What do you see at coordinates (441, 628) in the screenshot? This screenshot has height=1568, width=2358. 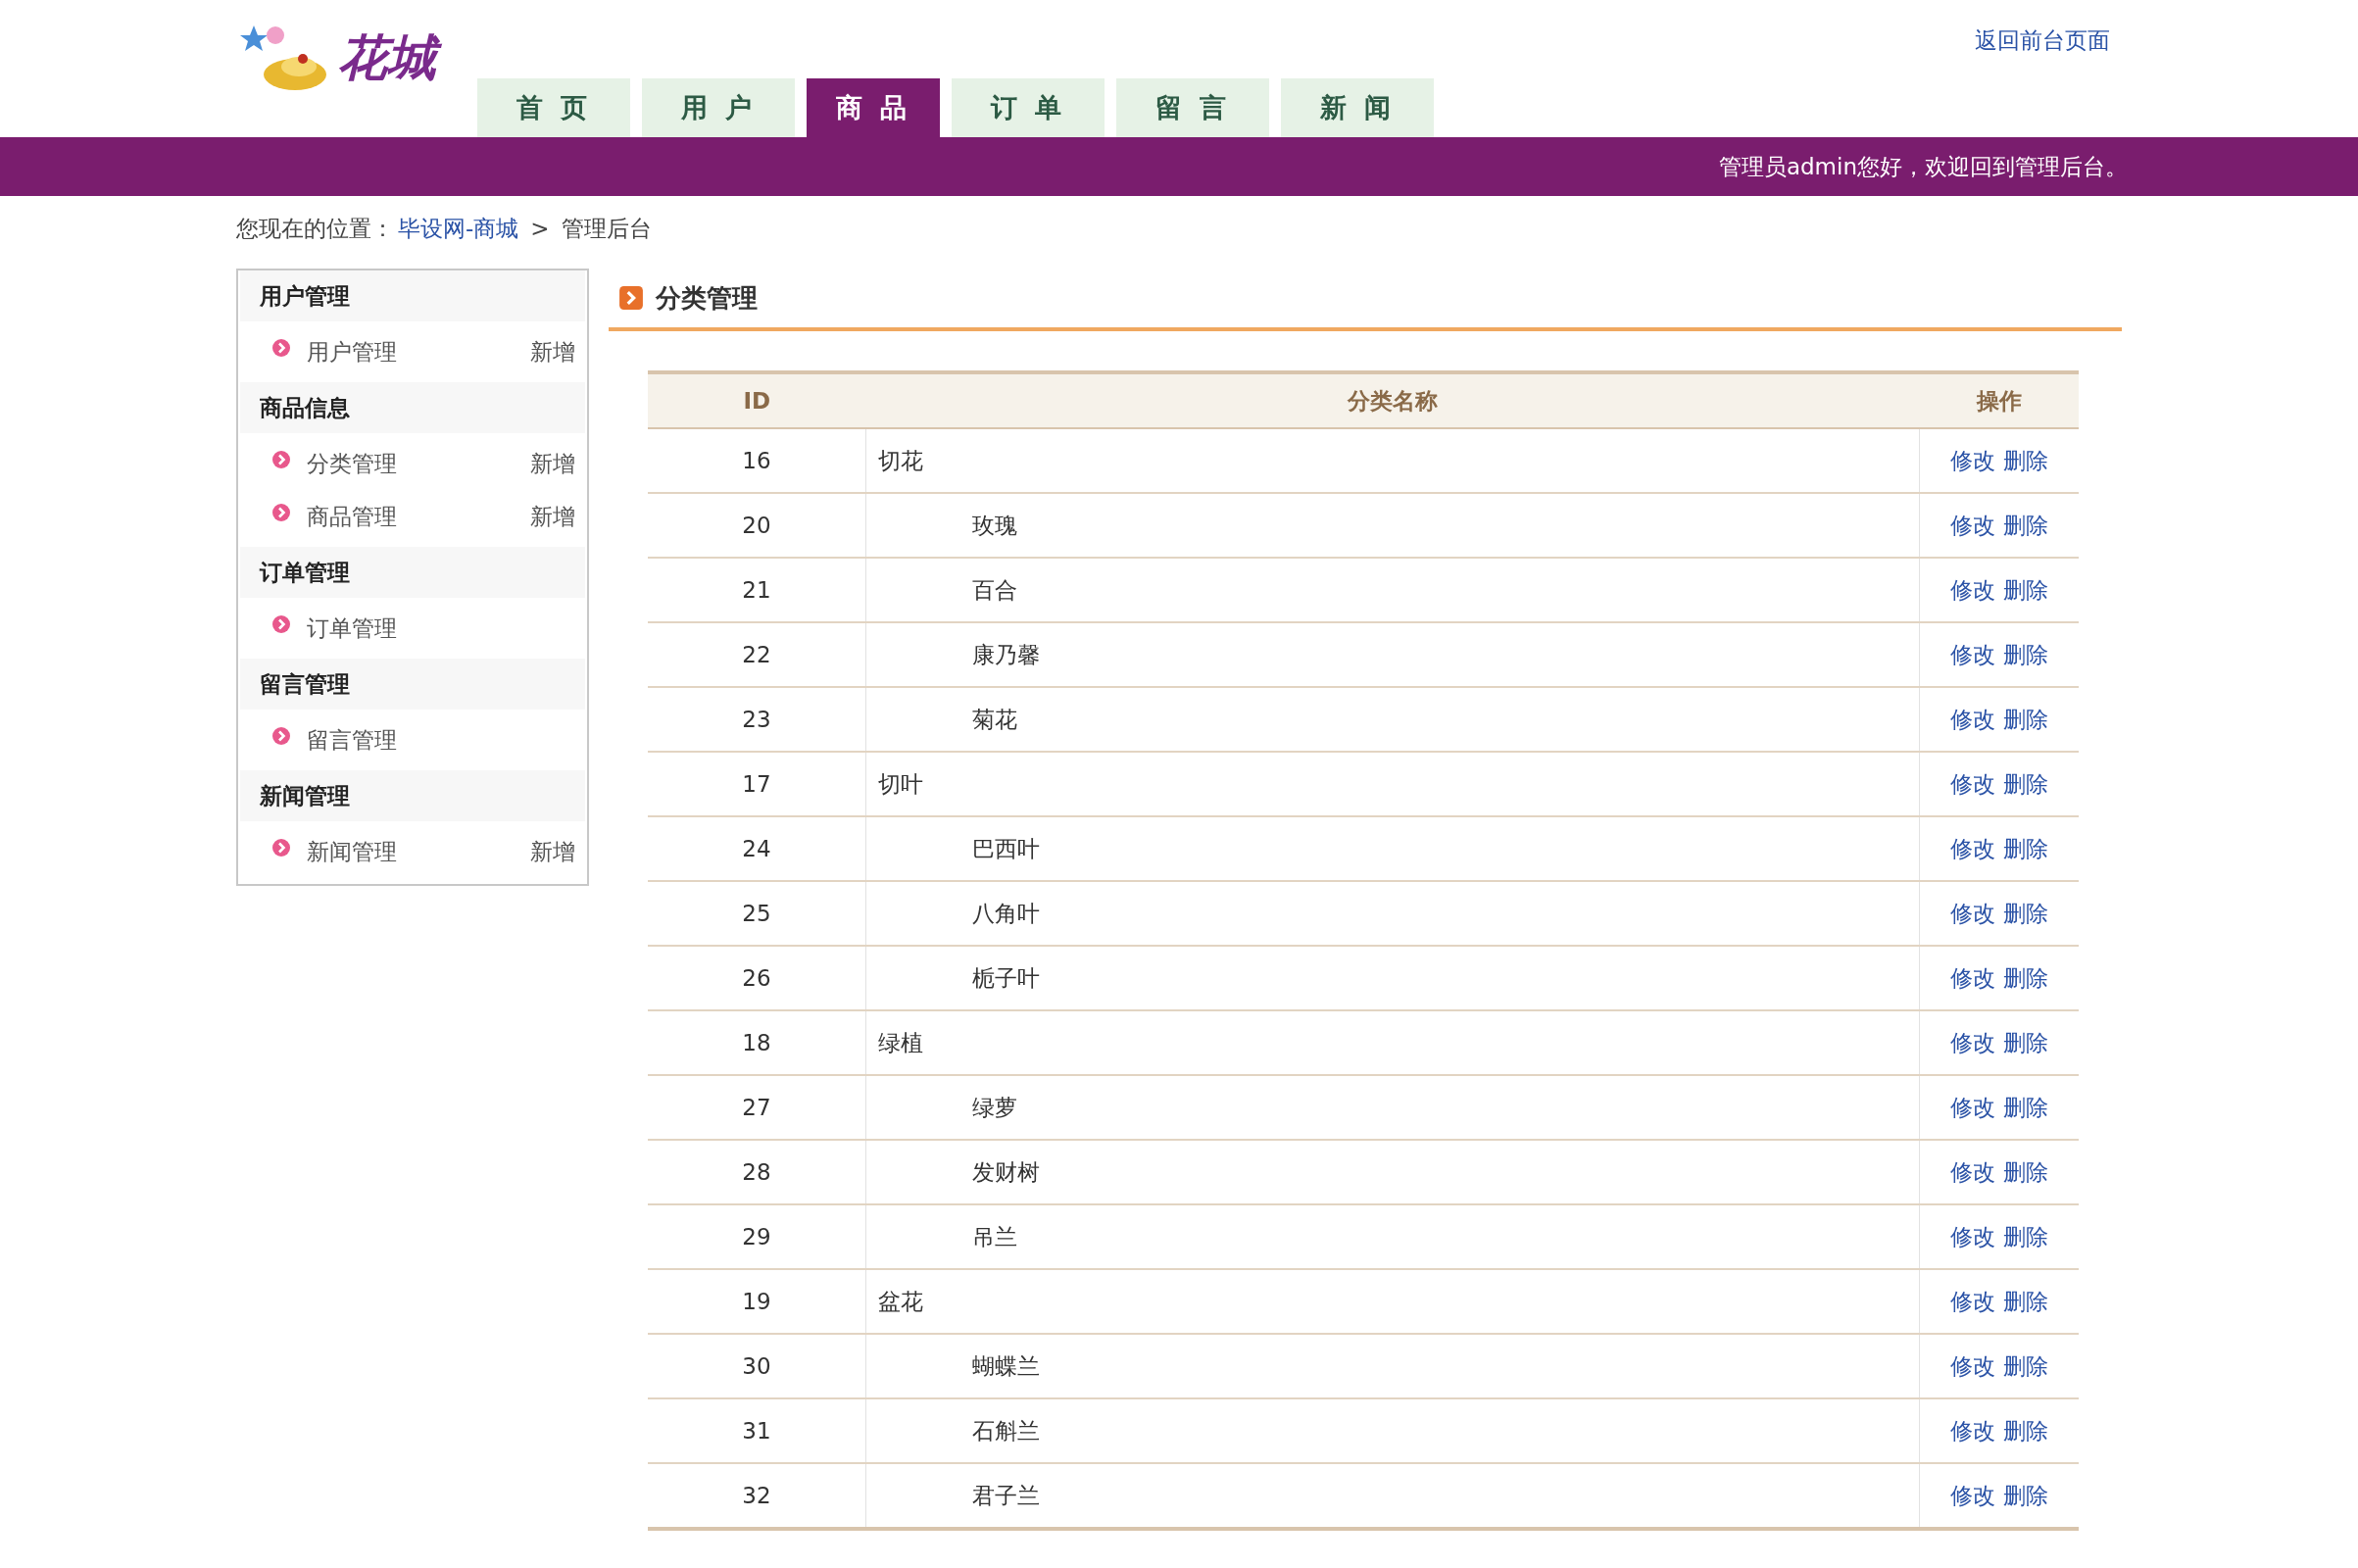 I see `sidebar-link: 订单管理` at bounding box center [441, 628].